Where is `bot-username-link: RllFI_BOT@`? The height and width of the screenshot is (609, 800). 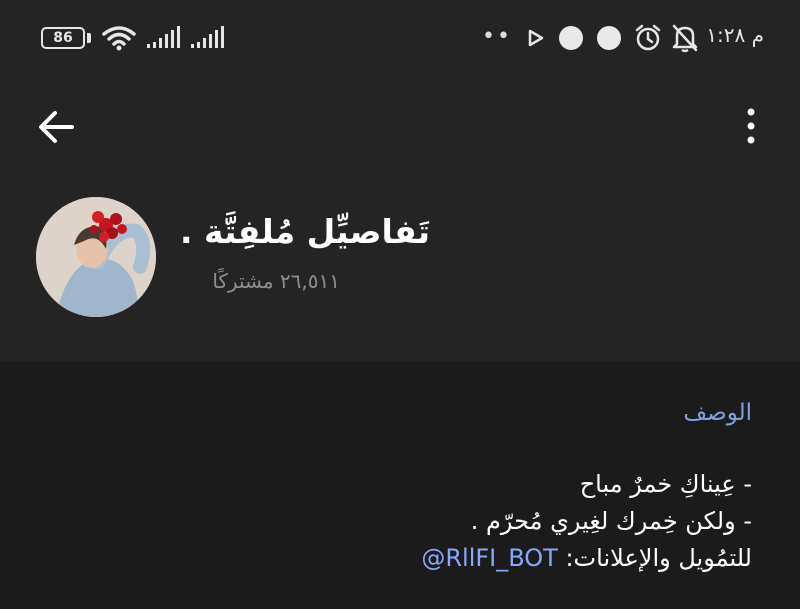
bot-username-link: RllFI_BOT@ is located at coordinates (489, 558).